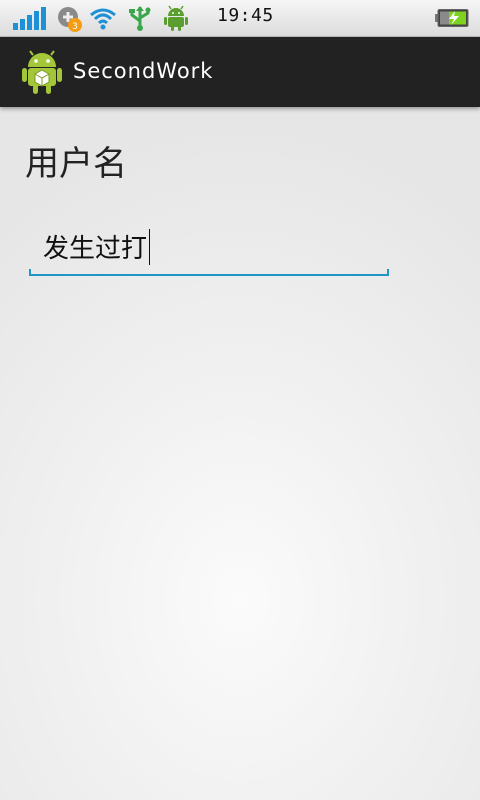  Describe the element at coordinates (150, 246) in the screenshot. I see `text-cursor` at that location.